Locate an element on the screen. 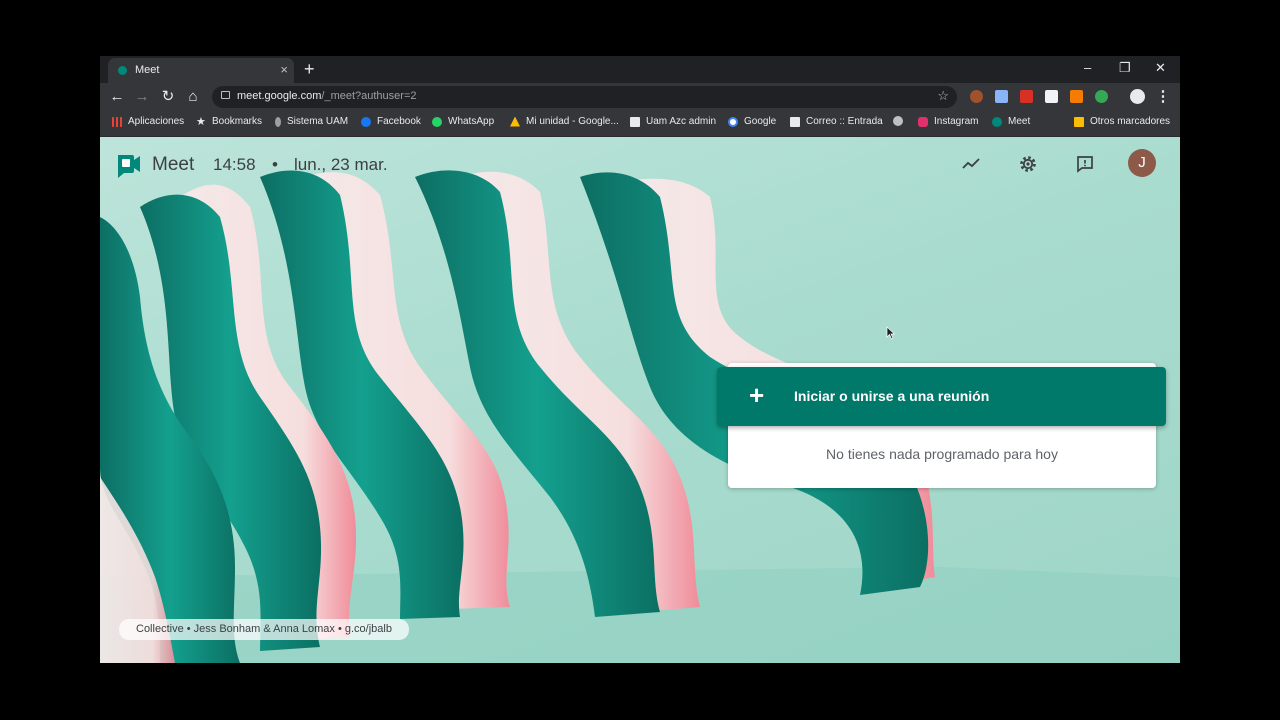  bookmark-correo: Correo :: Entrada is located at coordinates (836, 121).